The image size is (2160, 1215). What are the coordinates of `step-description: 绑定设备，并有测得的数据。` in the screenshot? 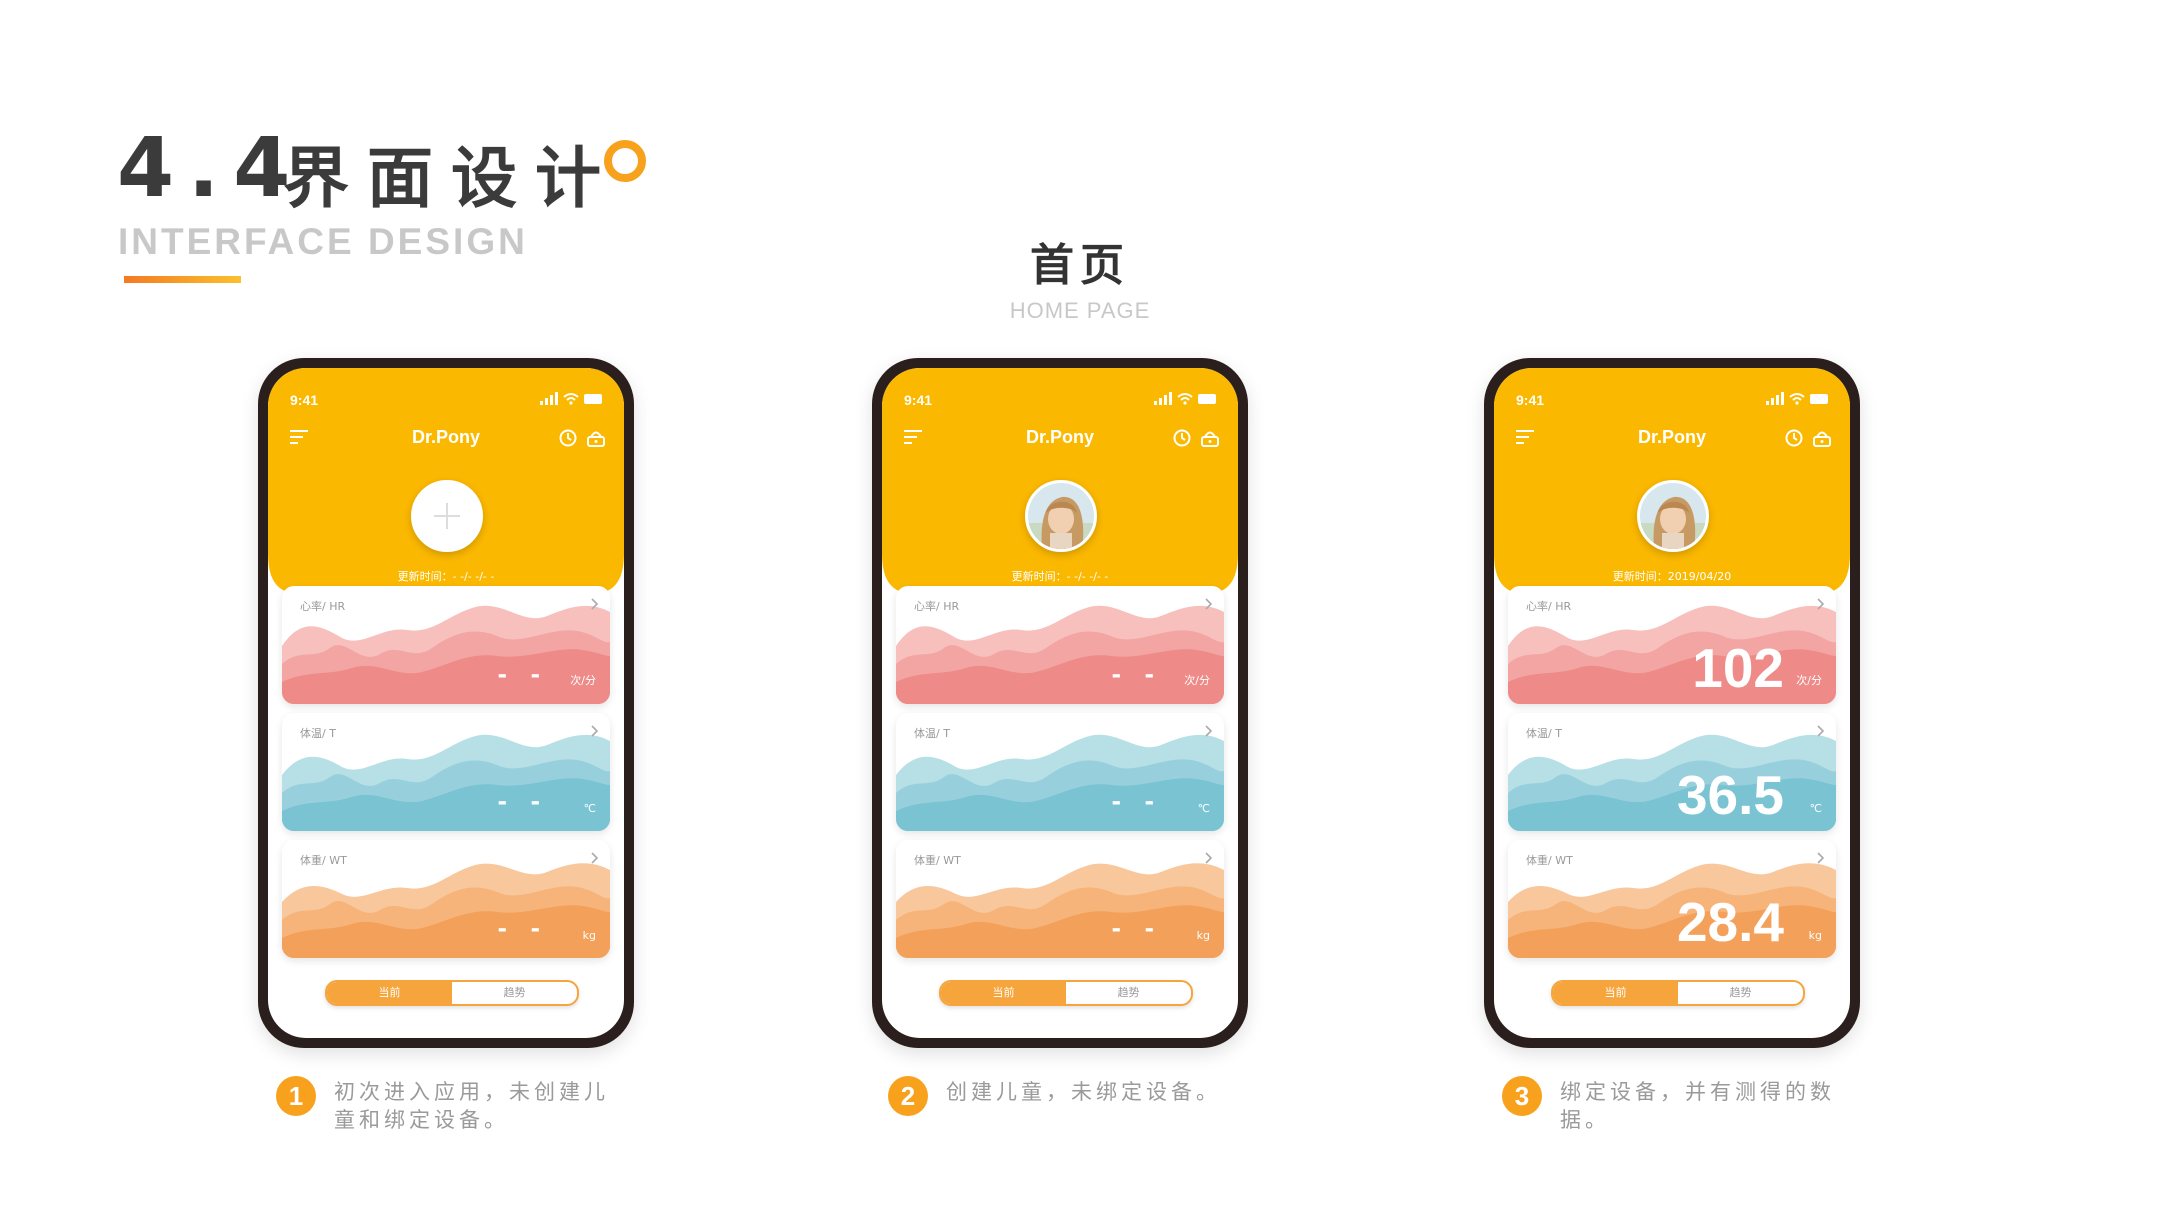 It's located at (1697, 1106).